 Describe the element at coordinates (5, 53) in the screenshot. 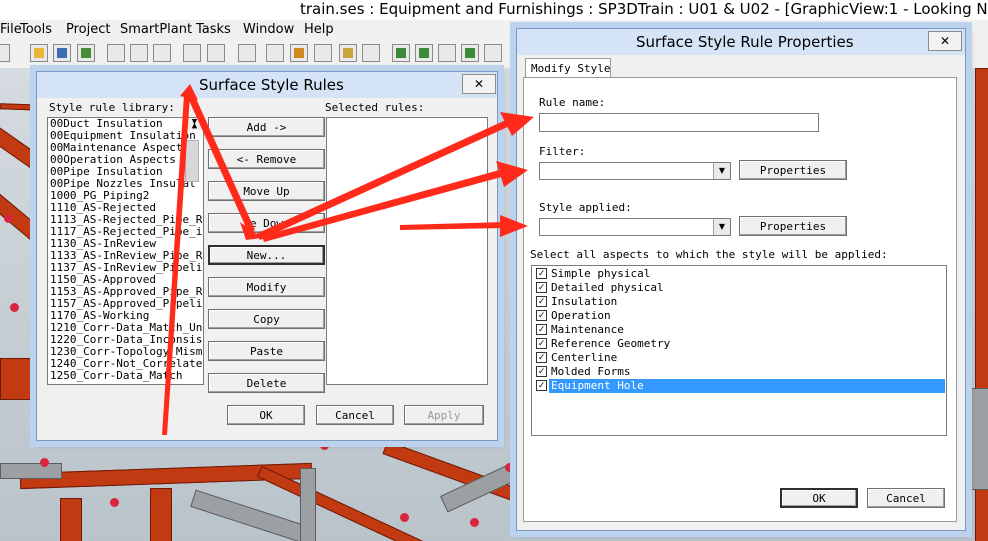

I see `new-icon` at that location.